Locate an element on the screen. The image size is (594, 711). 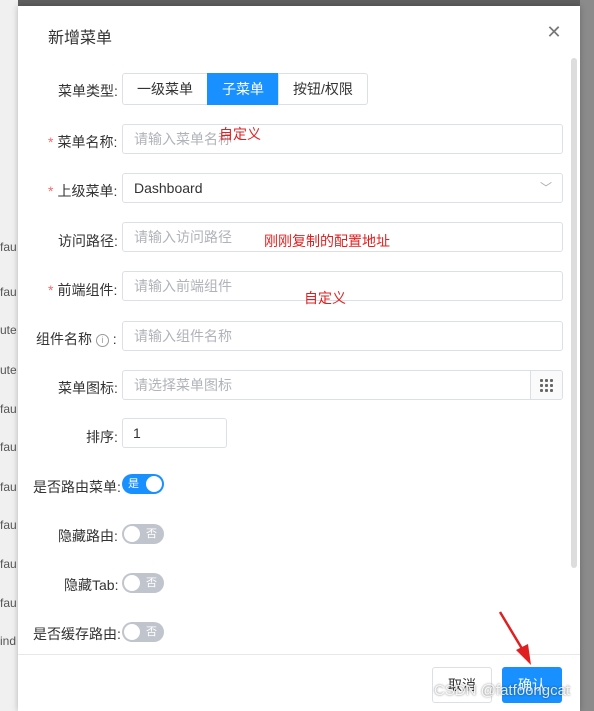
is-route-switch-text: 是 is located at coordinates (133, 484).